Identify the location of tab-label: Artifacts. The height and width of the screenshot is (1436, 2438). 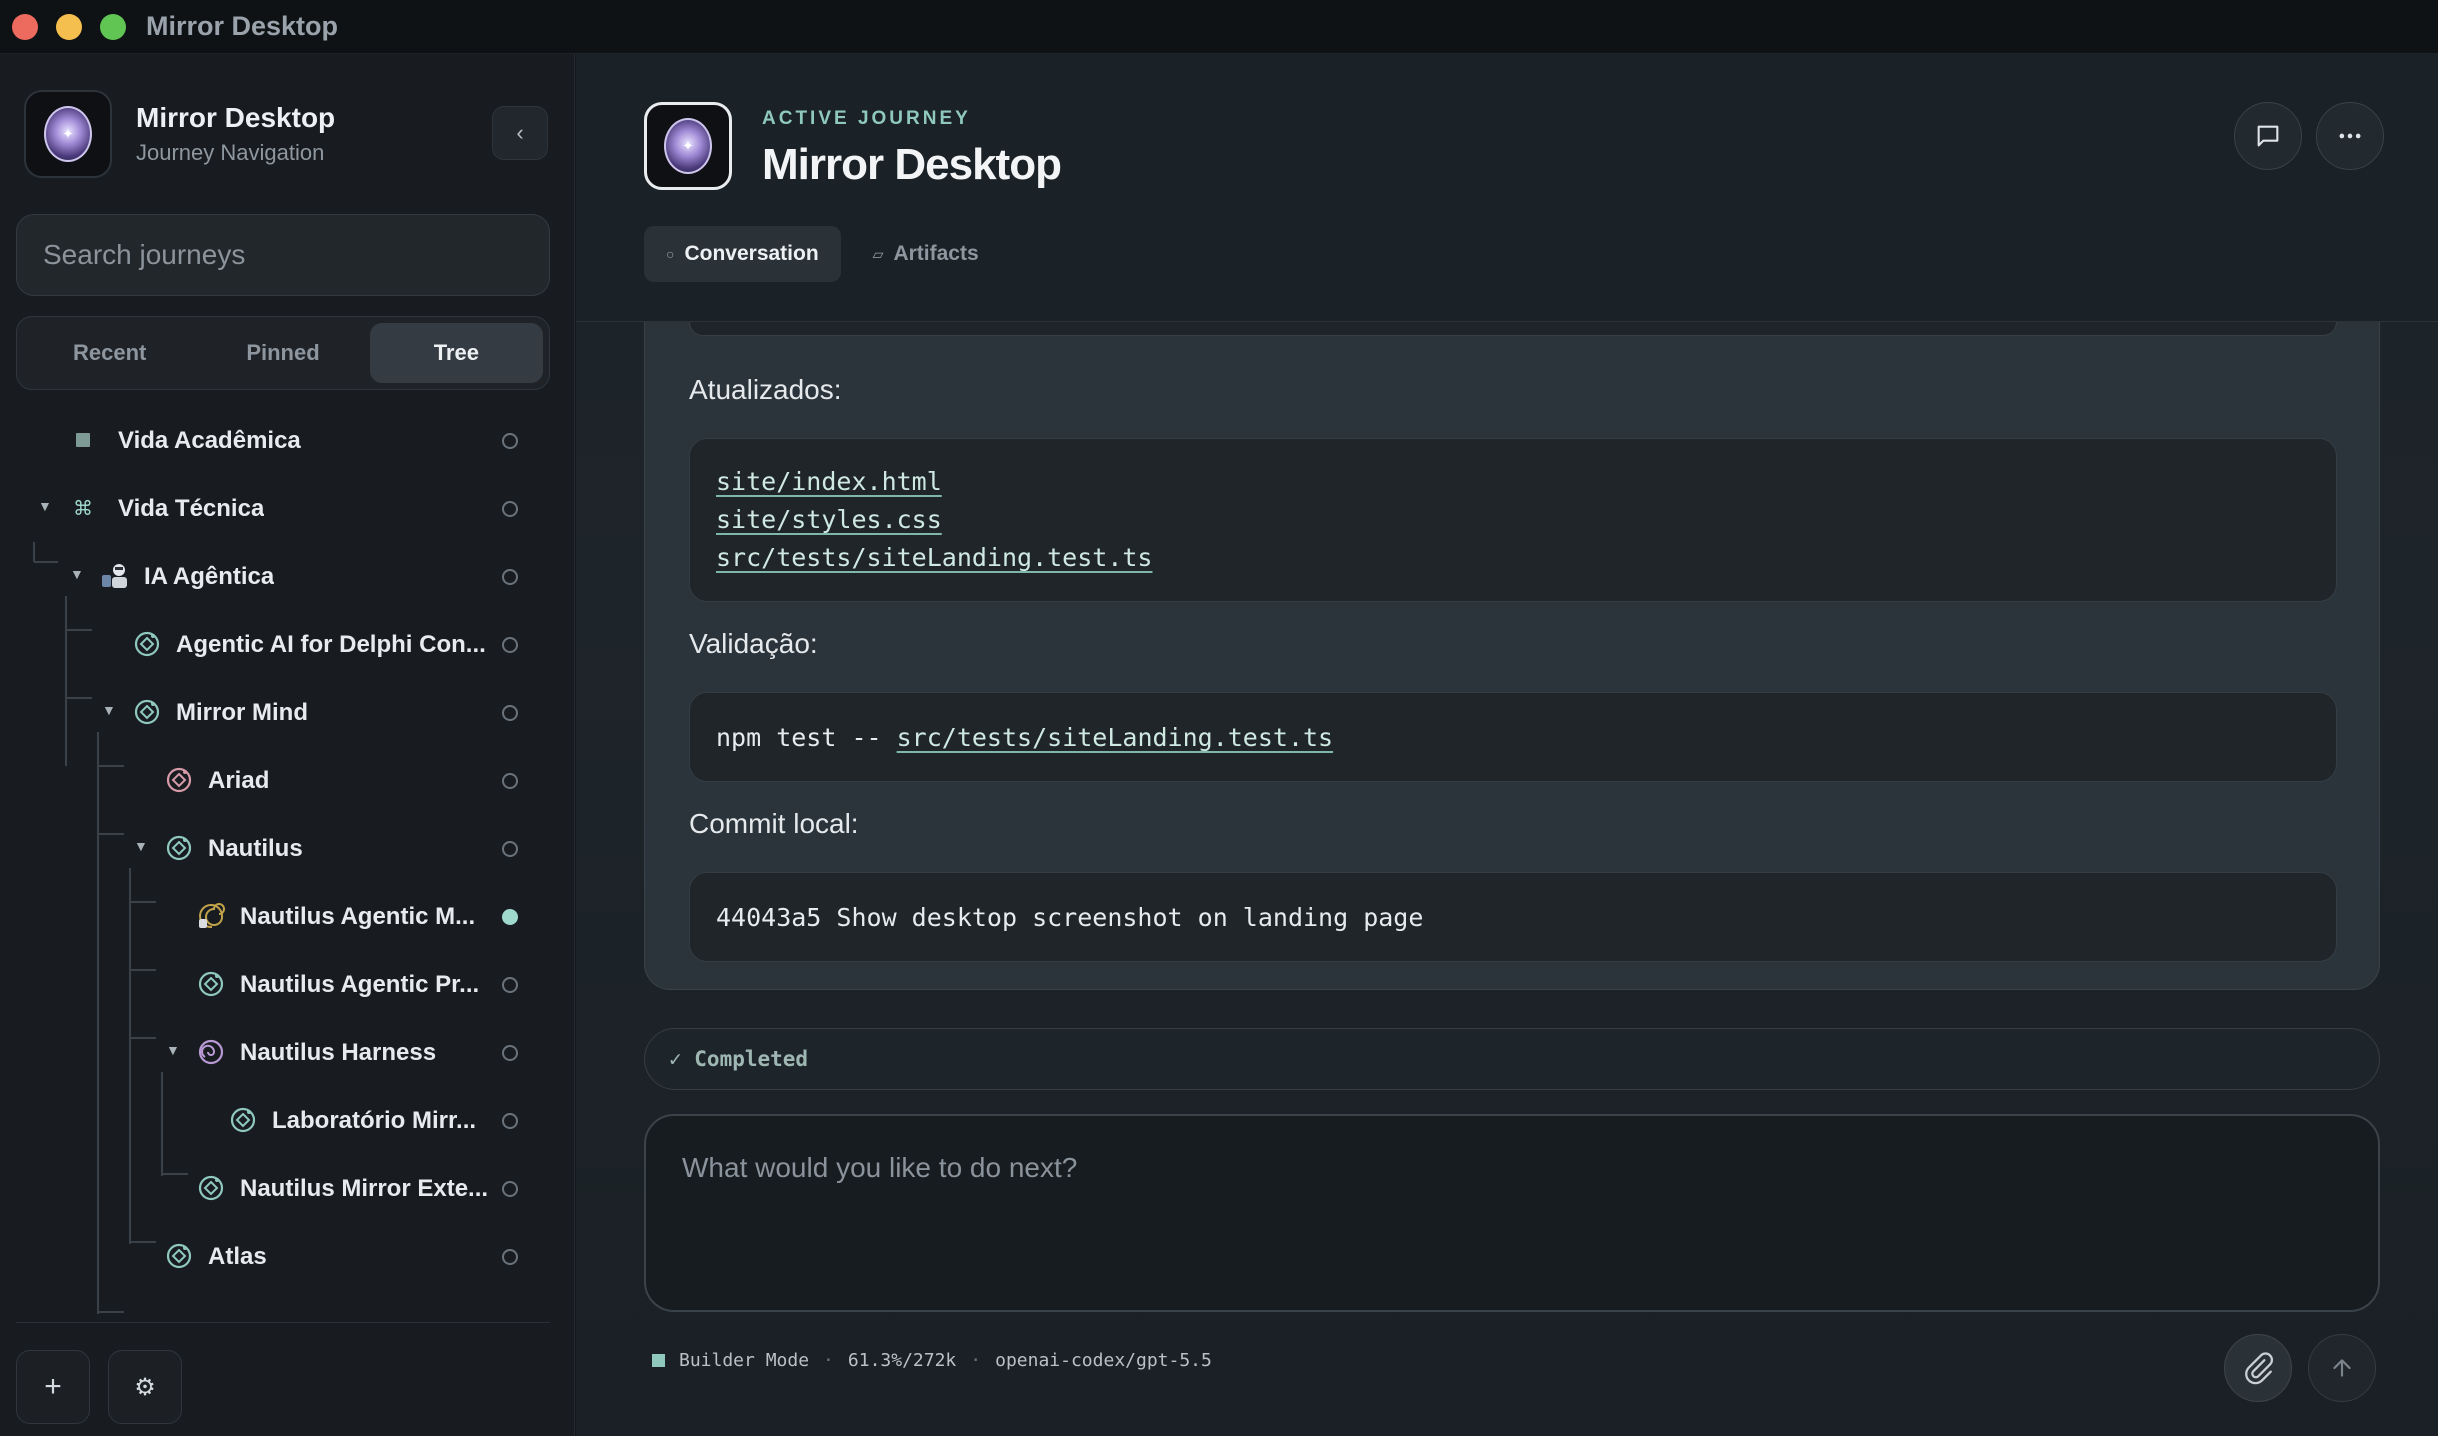
(936, 253).